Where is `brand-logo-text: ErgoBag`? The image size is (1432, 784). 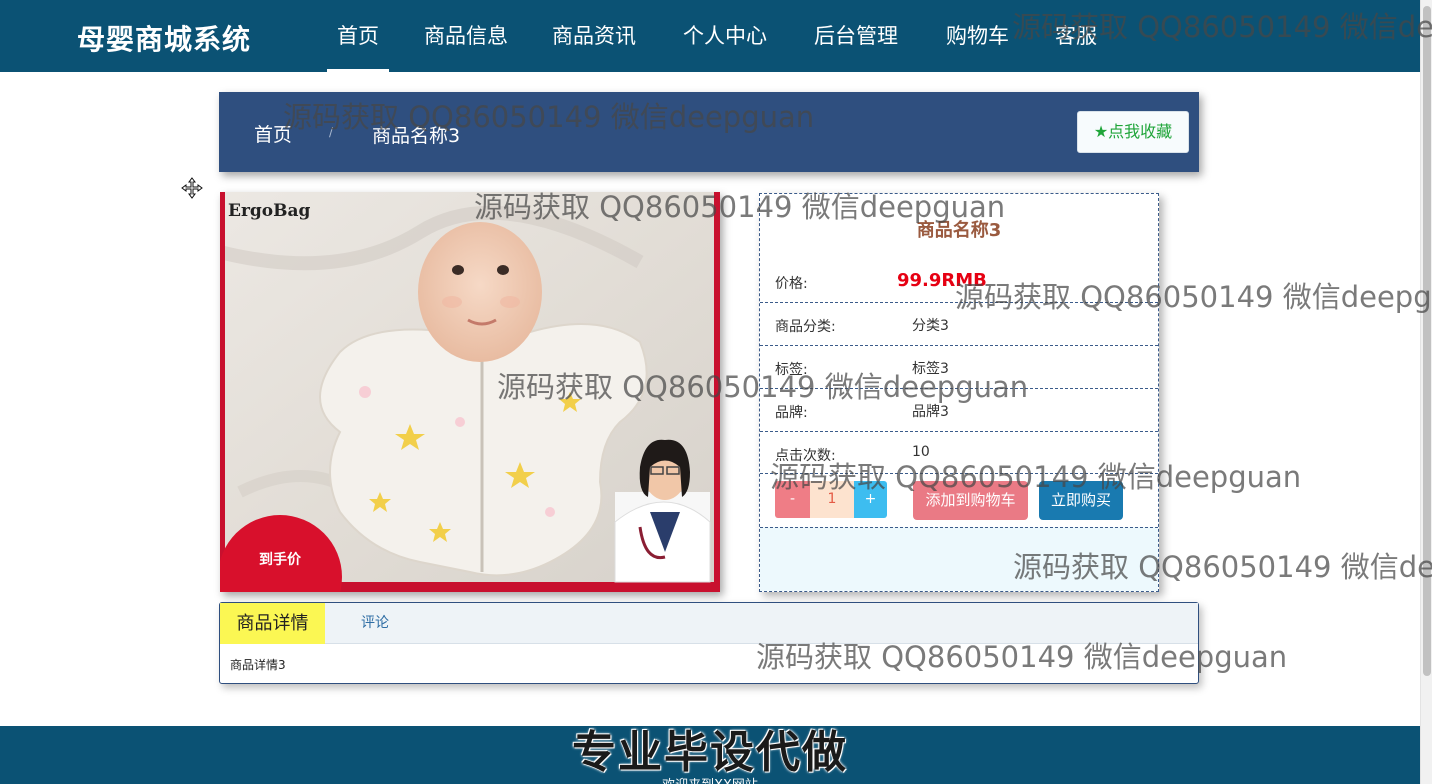 brand-logo-text: ErgoBag is located at coordinates (269, 211).